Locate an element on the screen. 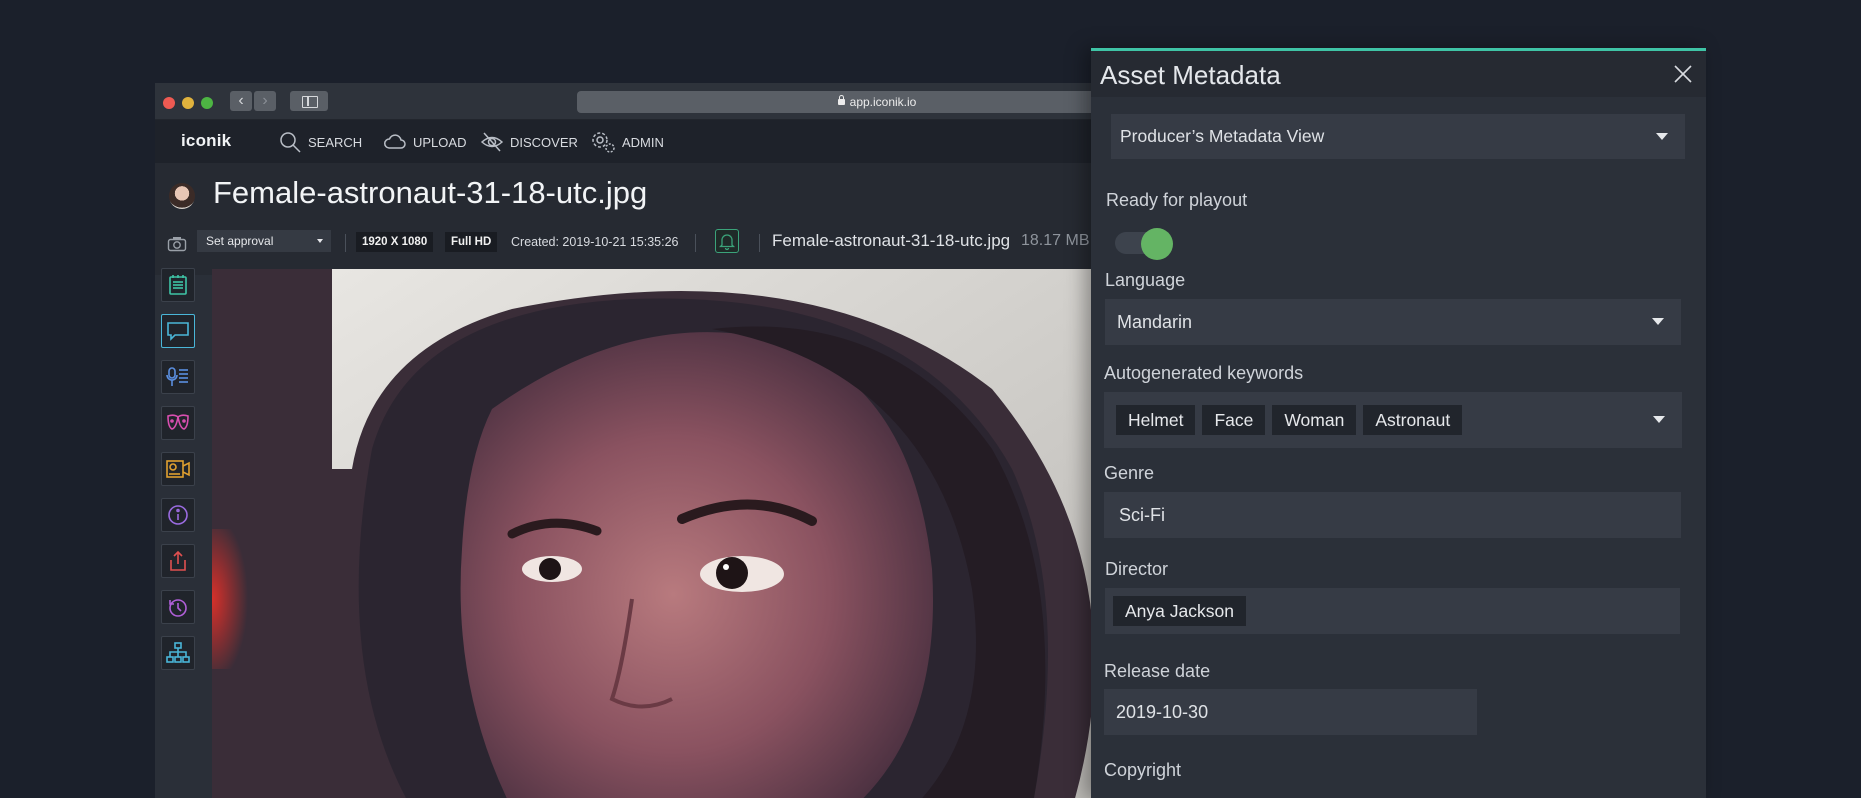 Image resolution: width=1861 pixels, height=798 pixels. gear-icon is located at coordinates (603, 142).